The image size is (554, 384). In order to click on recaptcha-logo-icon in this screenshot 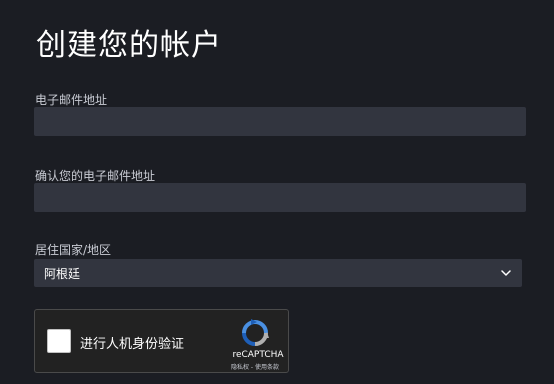, I will do `click(255, 333)`.